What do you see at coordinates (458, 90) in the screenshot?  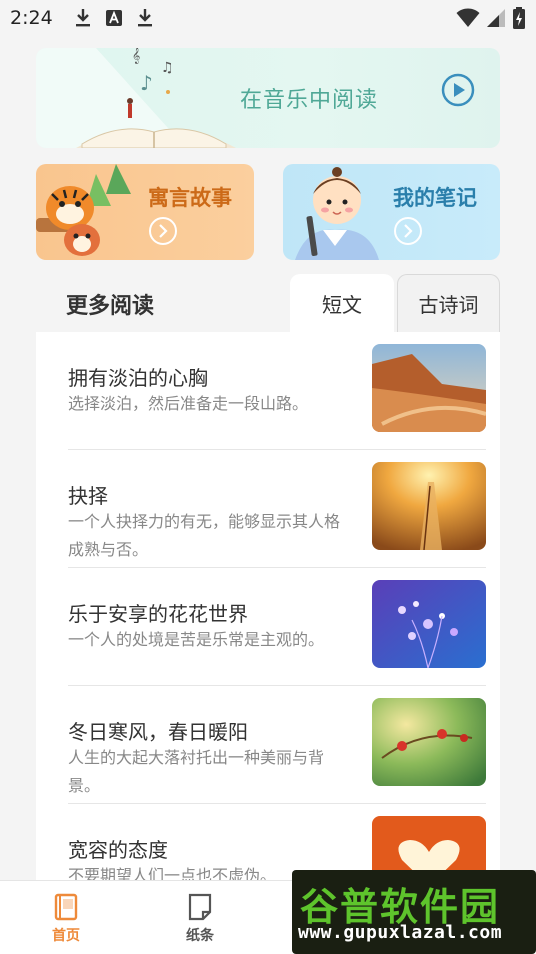 I see `play-circle-icon` at bounding box center [458, 90].